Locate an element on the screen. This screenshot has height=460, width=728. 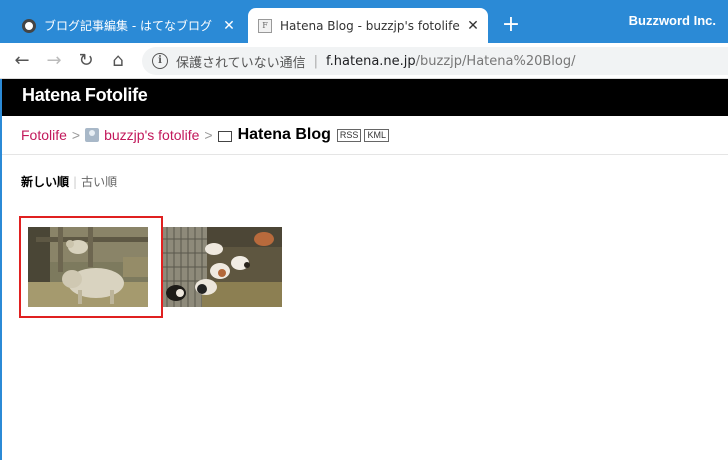
tab-blog-edit: ブログ記事編集 - はてなブログ ✕ is located at coordinates (128, 25).